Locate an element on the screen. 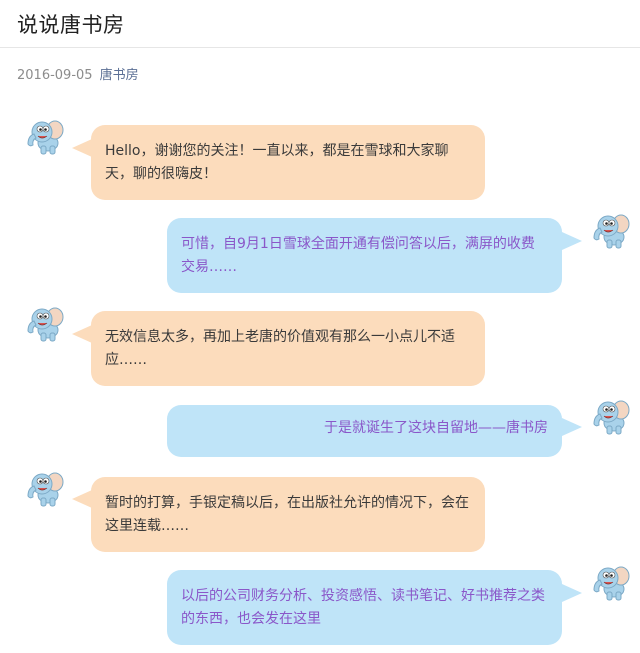 Image resolution: width=640 pixels, height=653 pixels. author-link: 唐书房 is located at coordinates (119, 75).